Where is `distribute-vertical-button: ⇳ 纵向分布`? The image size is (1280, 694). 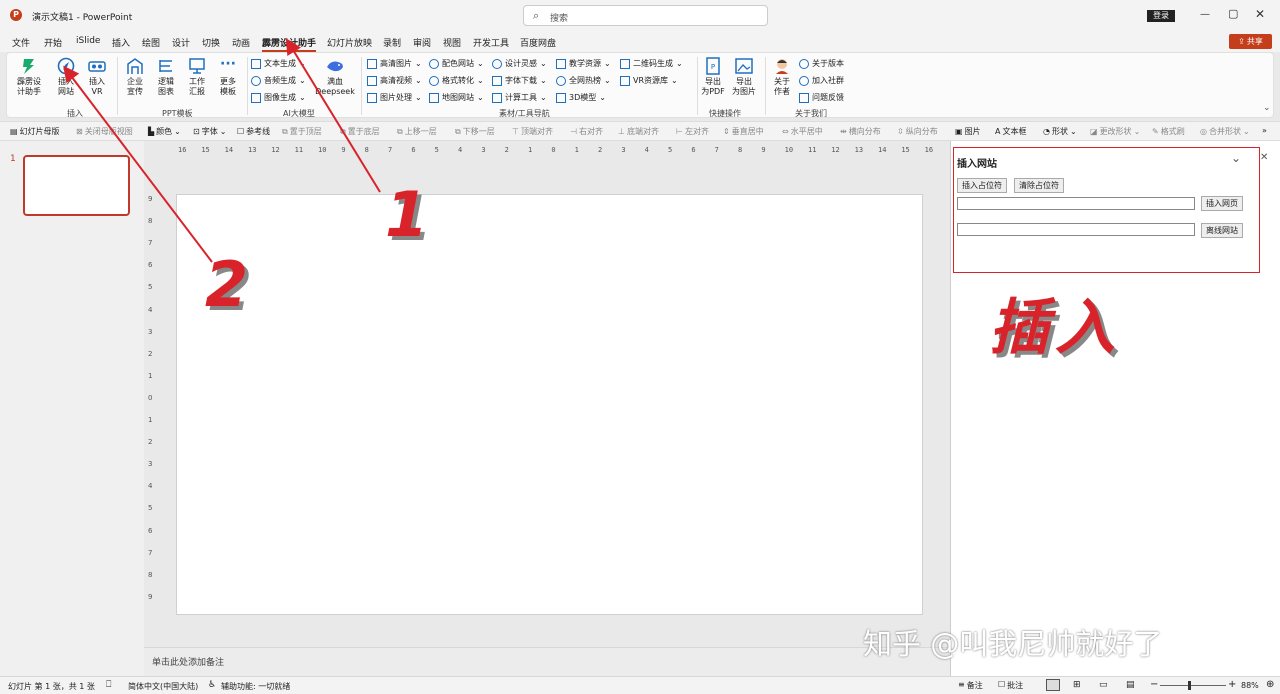
distribute-vertical-button: ⇳ 纵向分布 is located at coordinates (917, 131).